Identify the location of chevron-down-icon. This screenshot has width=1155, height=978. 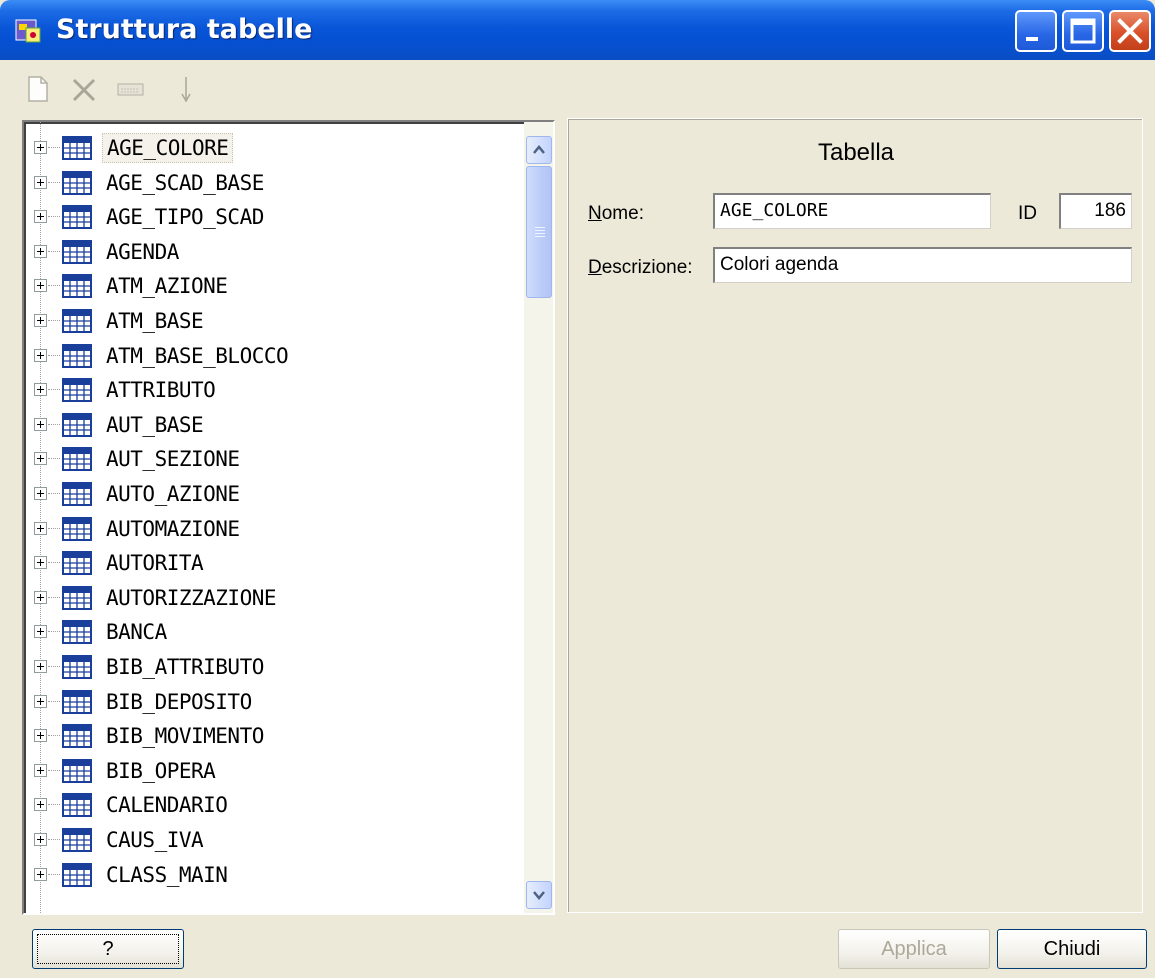
(539, 895).